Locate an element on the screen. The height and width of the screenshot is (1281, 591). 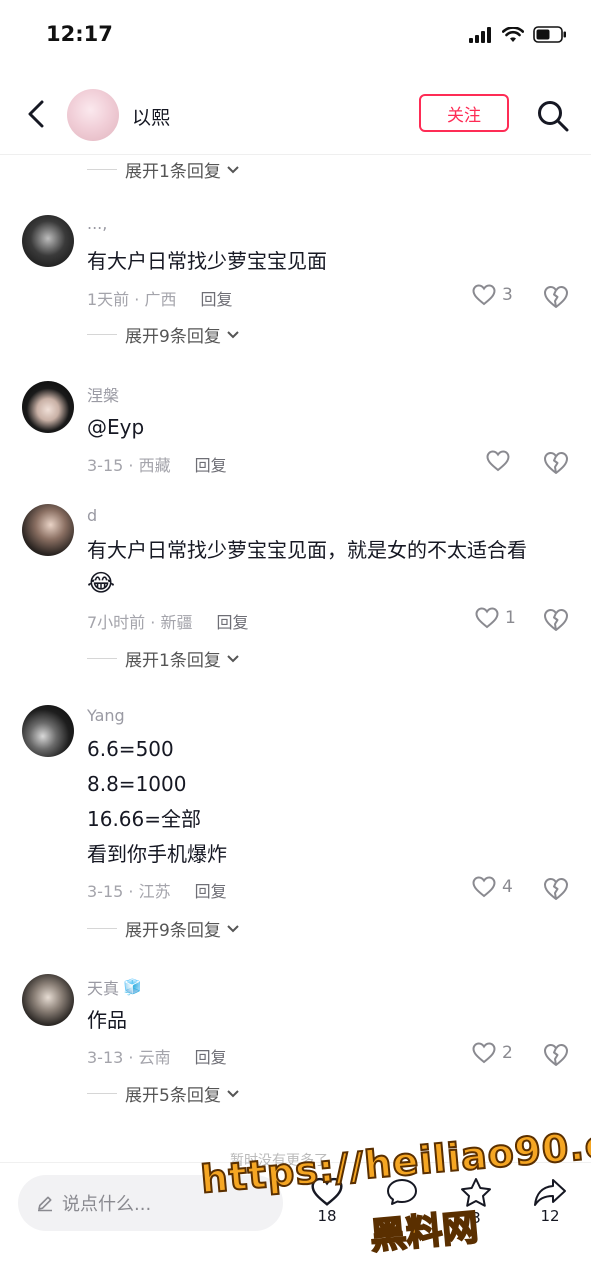
wifi-icon is located at coordinates (513, 34).